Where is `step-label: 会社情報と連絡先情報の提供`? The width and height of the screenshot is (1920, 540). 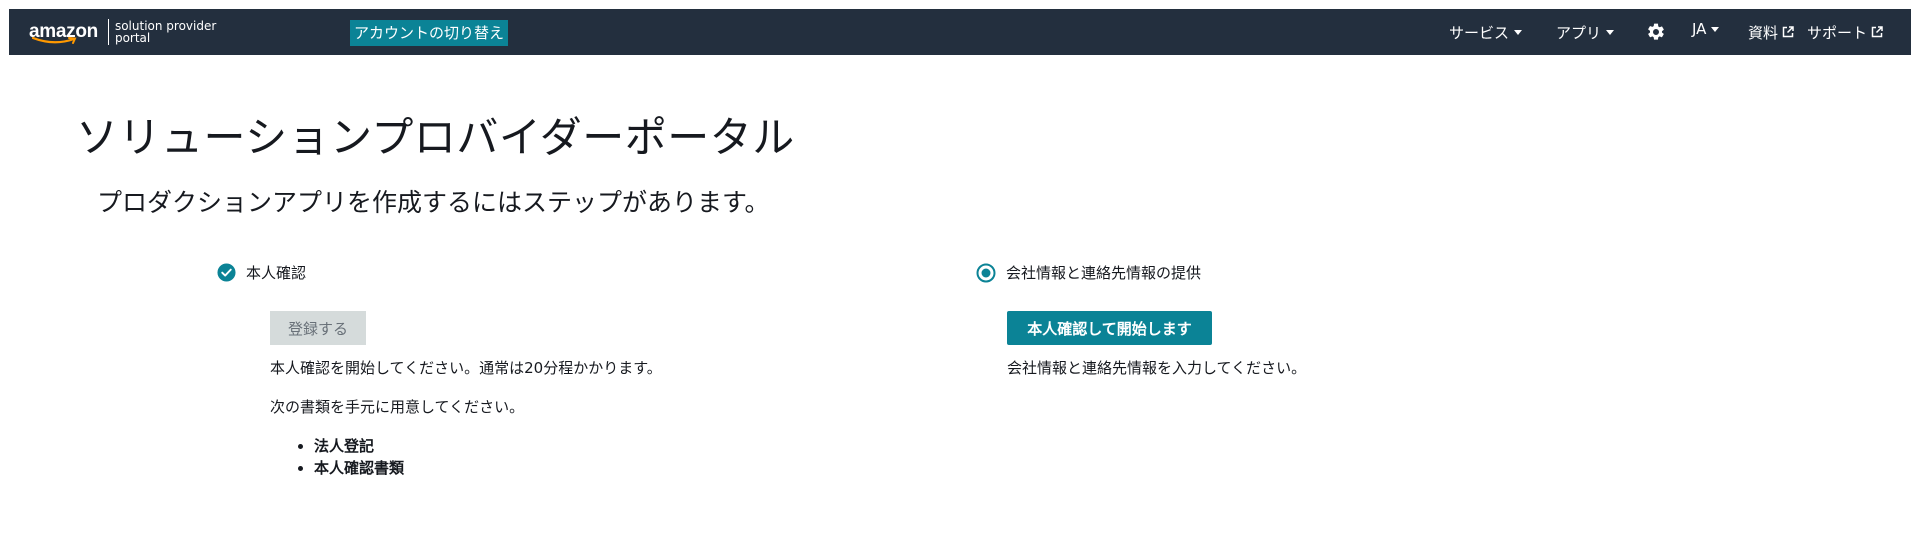 step-label: 会社情報と連絡先情報の提供 is located at coordinates (1104, 273).